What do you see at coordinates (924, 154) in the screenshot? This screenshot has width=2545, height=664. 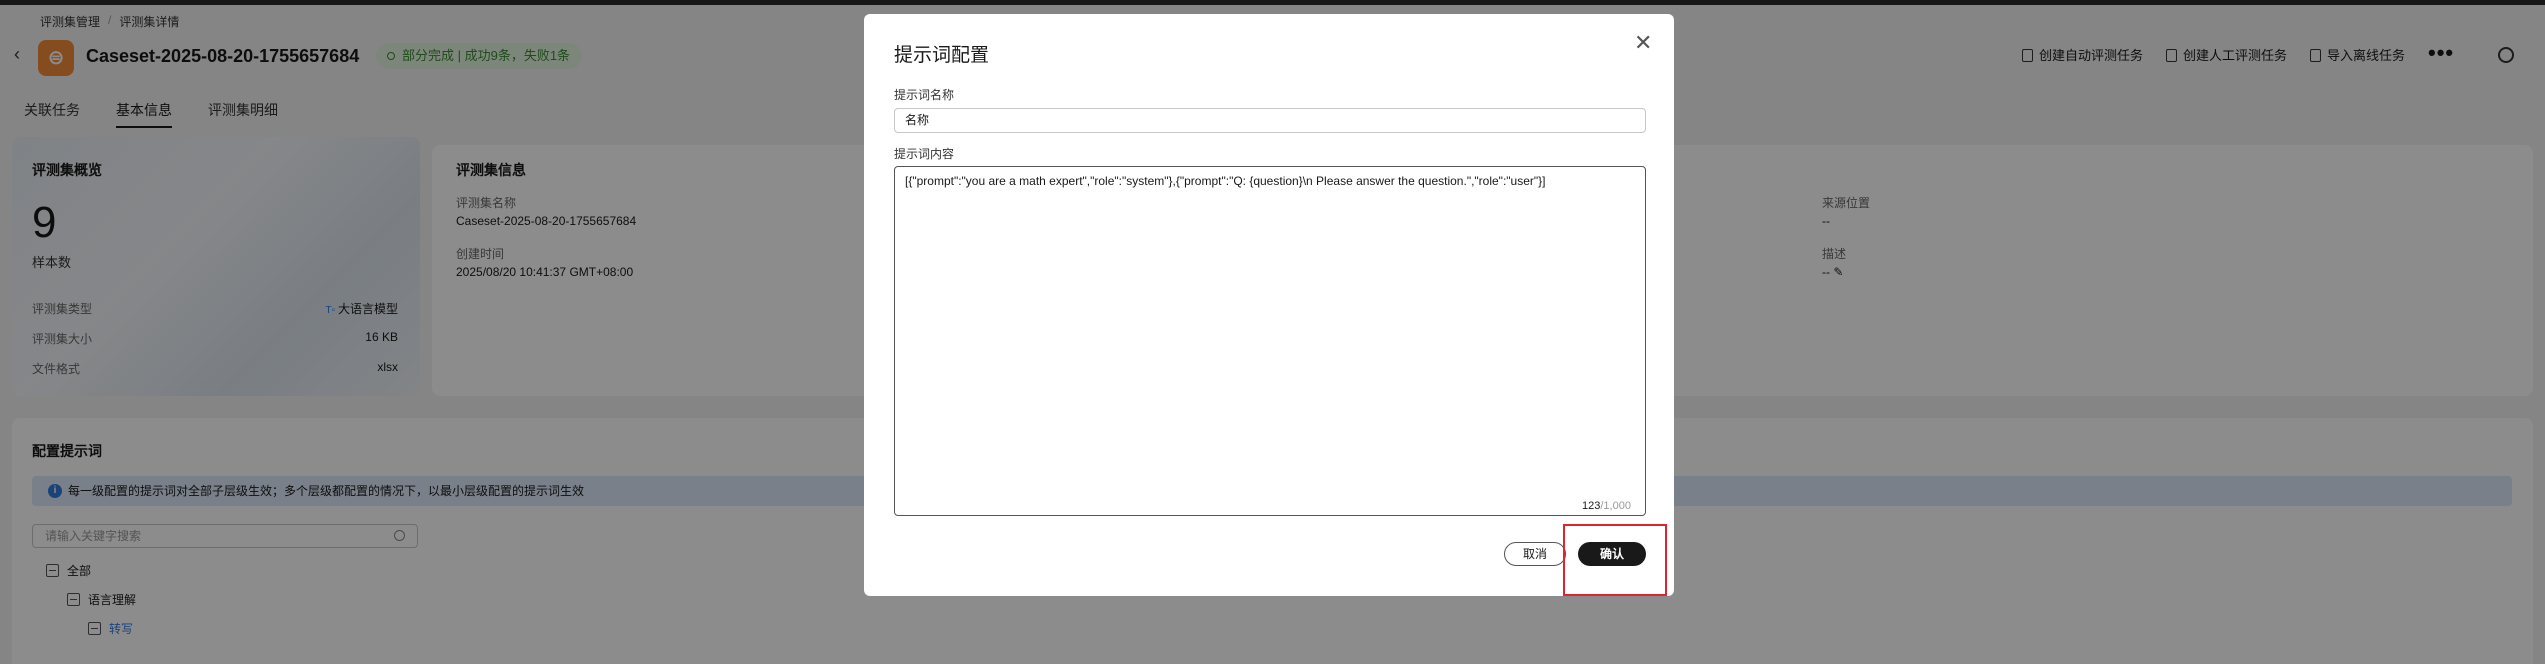 I see `prompt-content-label: 提示词内容` at bounding box center [924, 154].